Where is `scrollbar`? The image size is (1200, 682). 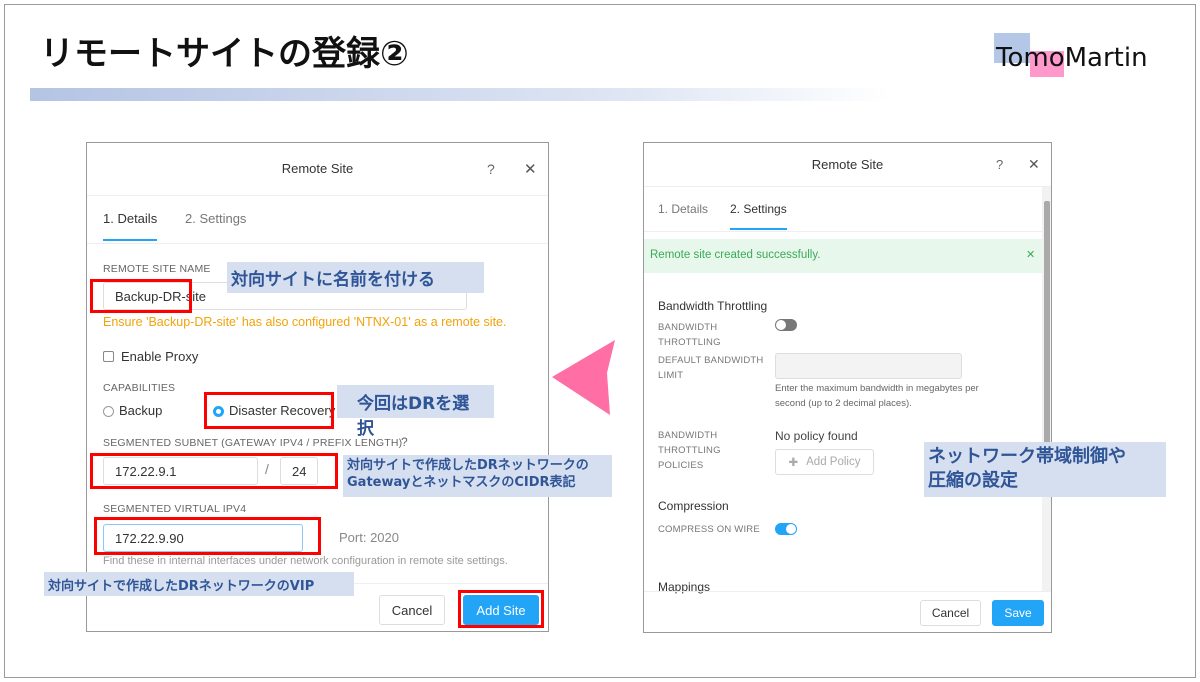 scrollbar is located at coordinates (1046, 389).